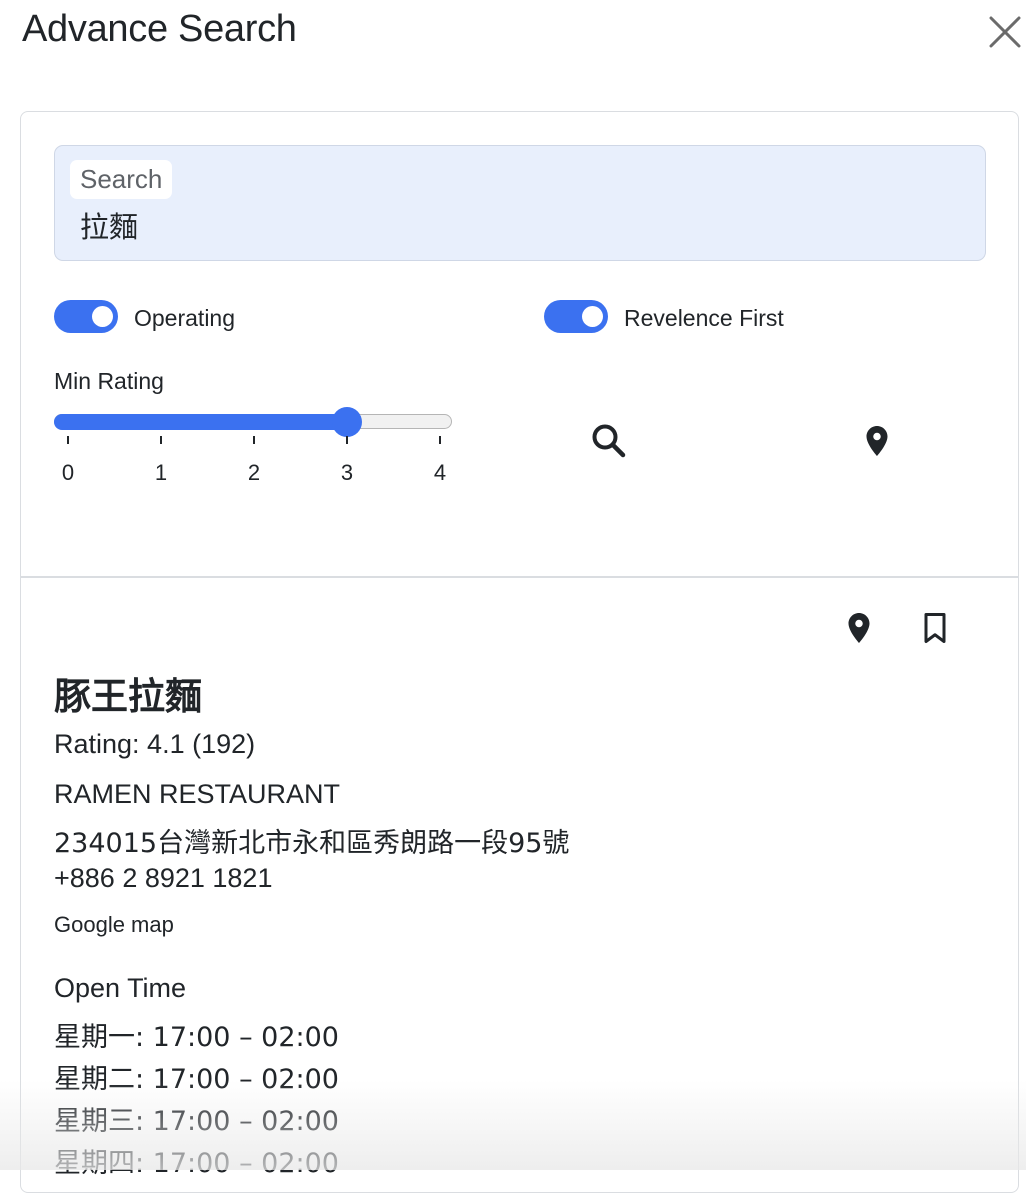 This screenshot has height=1193, width=1026. I want to click on operating-label: Operating, so click(185, 318).